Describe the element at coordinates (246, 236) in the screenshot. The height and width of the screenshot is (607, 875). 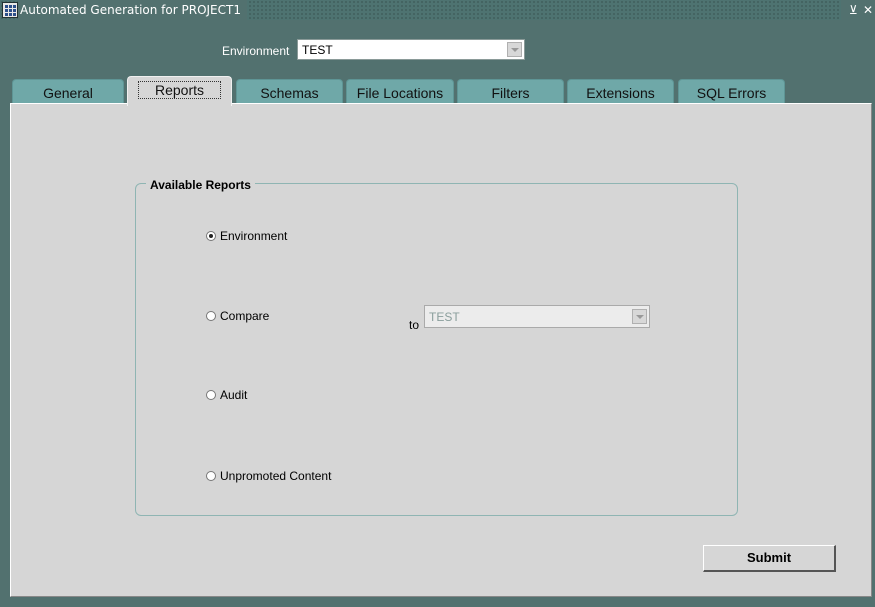
I see `radio-environment: Environment` at that location.